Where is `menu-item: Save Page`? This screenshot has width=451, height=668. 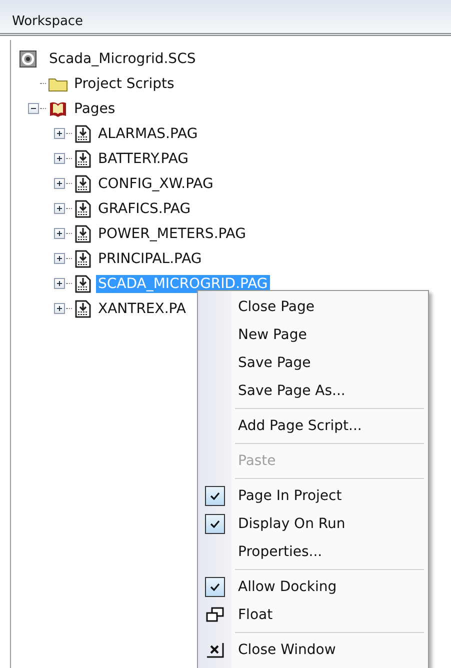 menu-item: Save Page is located at coordinates (313, 363).